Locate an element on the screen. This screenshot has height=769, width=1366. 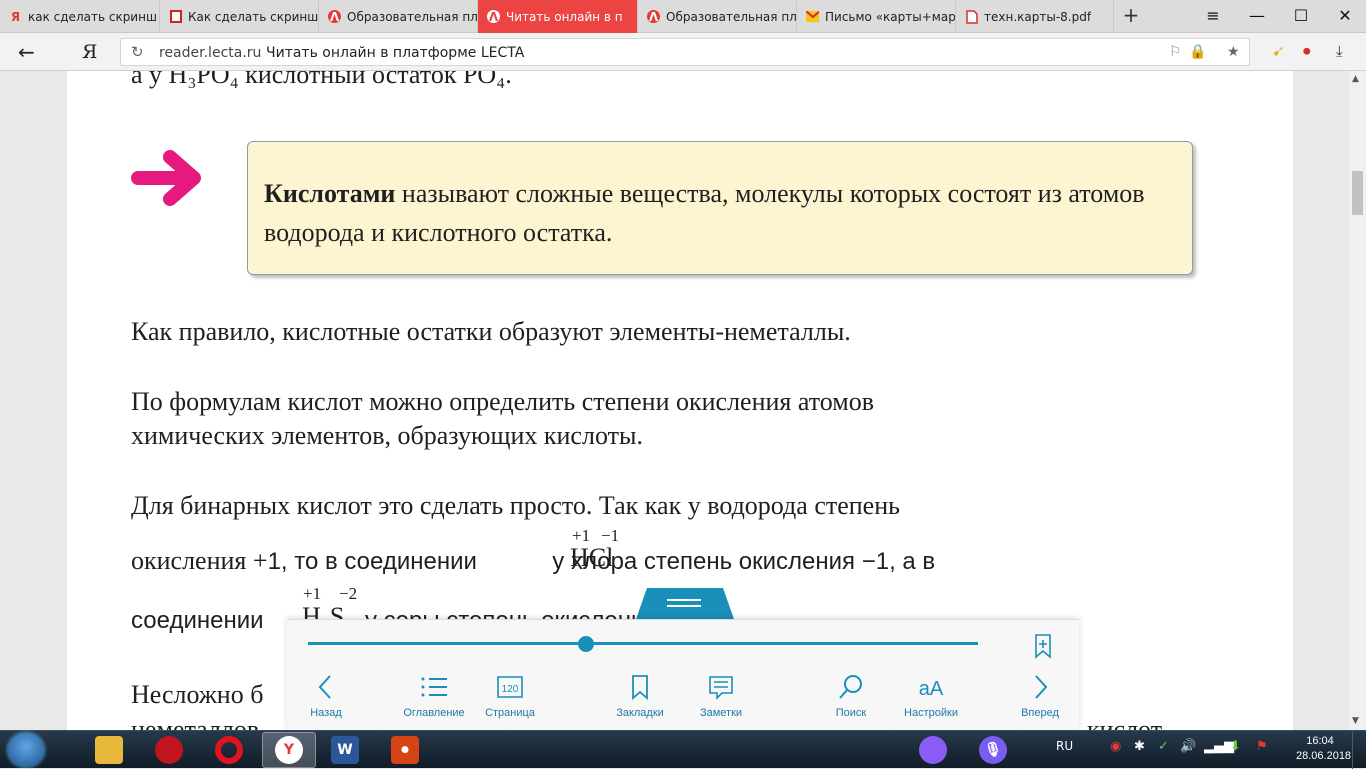
bookmarks-label: Закладки is located at coordinates (640, 713).